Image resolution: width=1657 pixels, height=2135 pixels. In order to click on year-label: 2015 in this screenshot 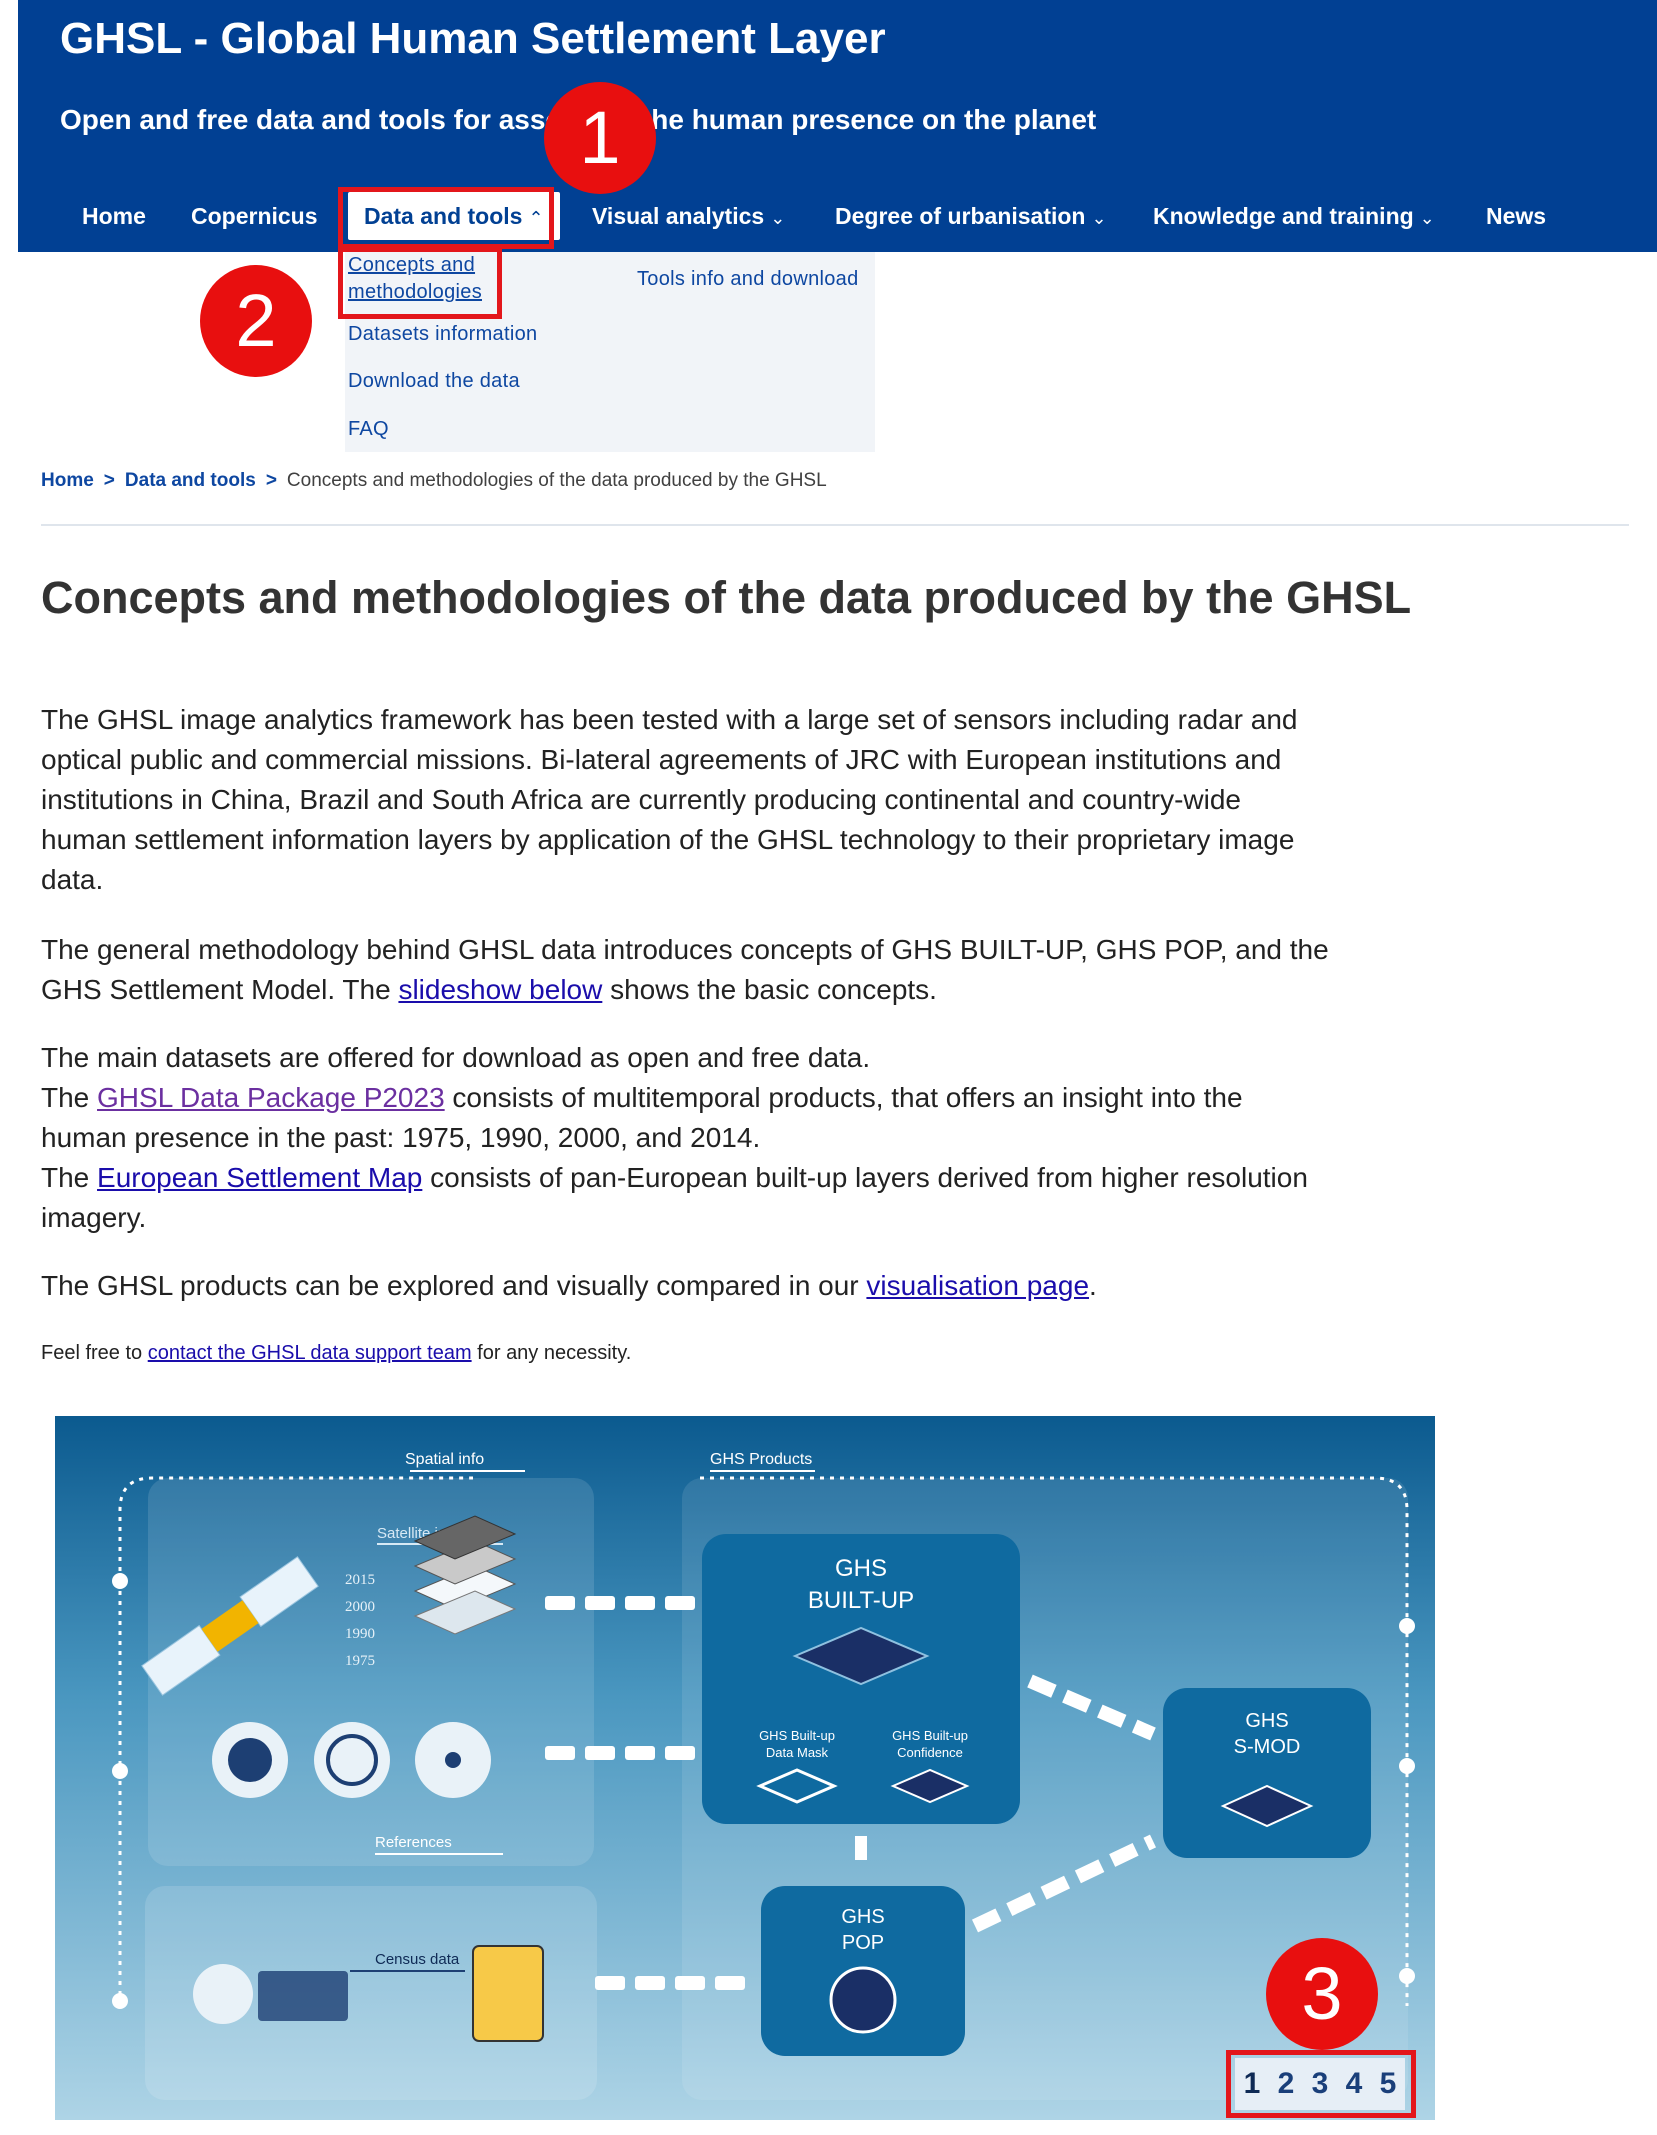, I will do `click(360, 1580)`.